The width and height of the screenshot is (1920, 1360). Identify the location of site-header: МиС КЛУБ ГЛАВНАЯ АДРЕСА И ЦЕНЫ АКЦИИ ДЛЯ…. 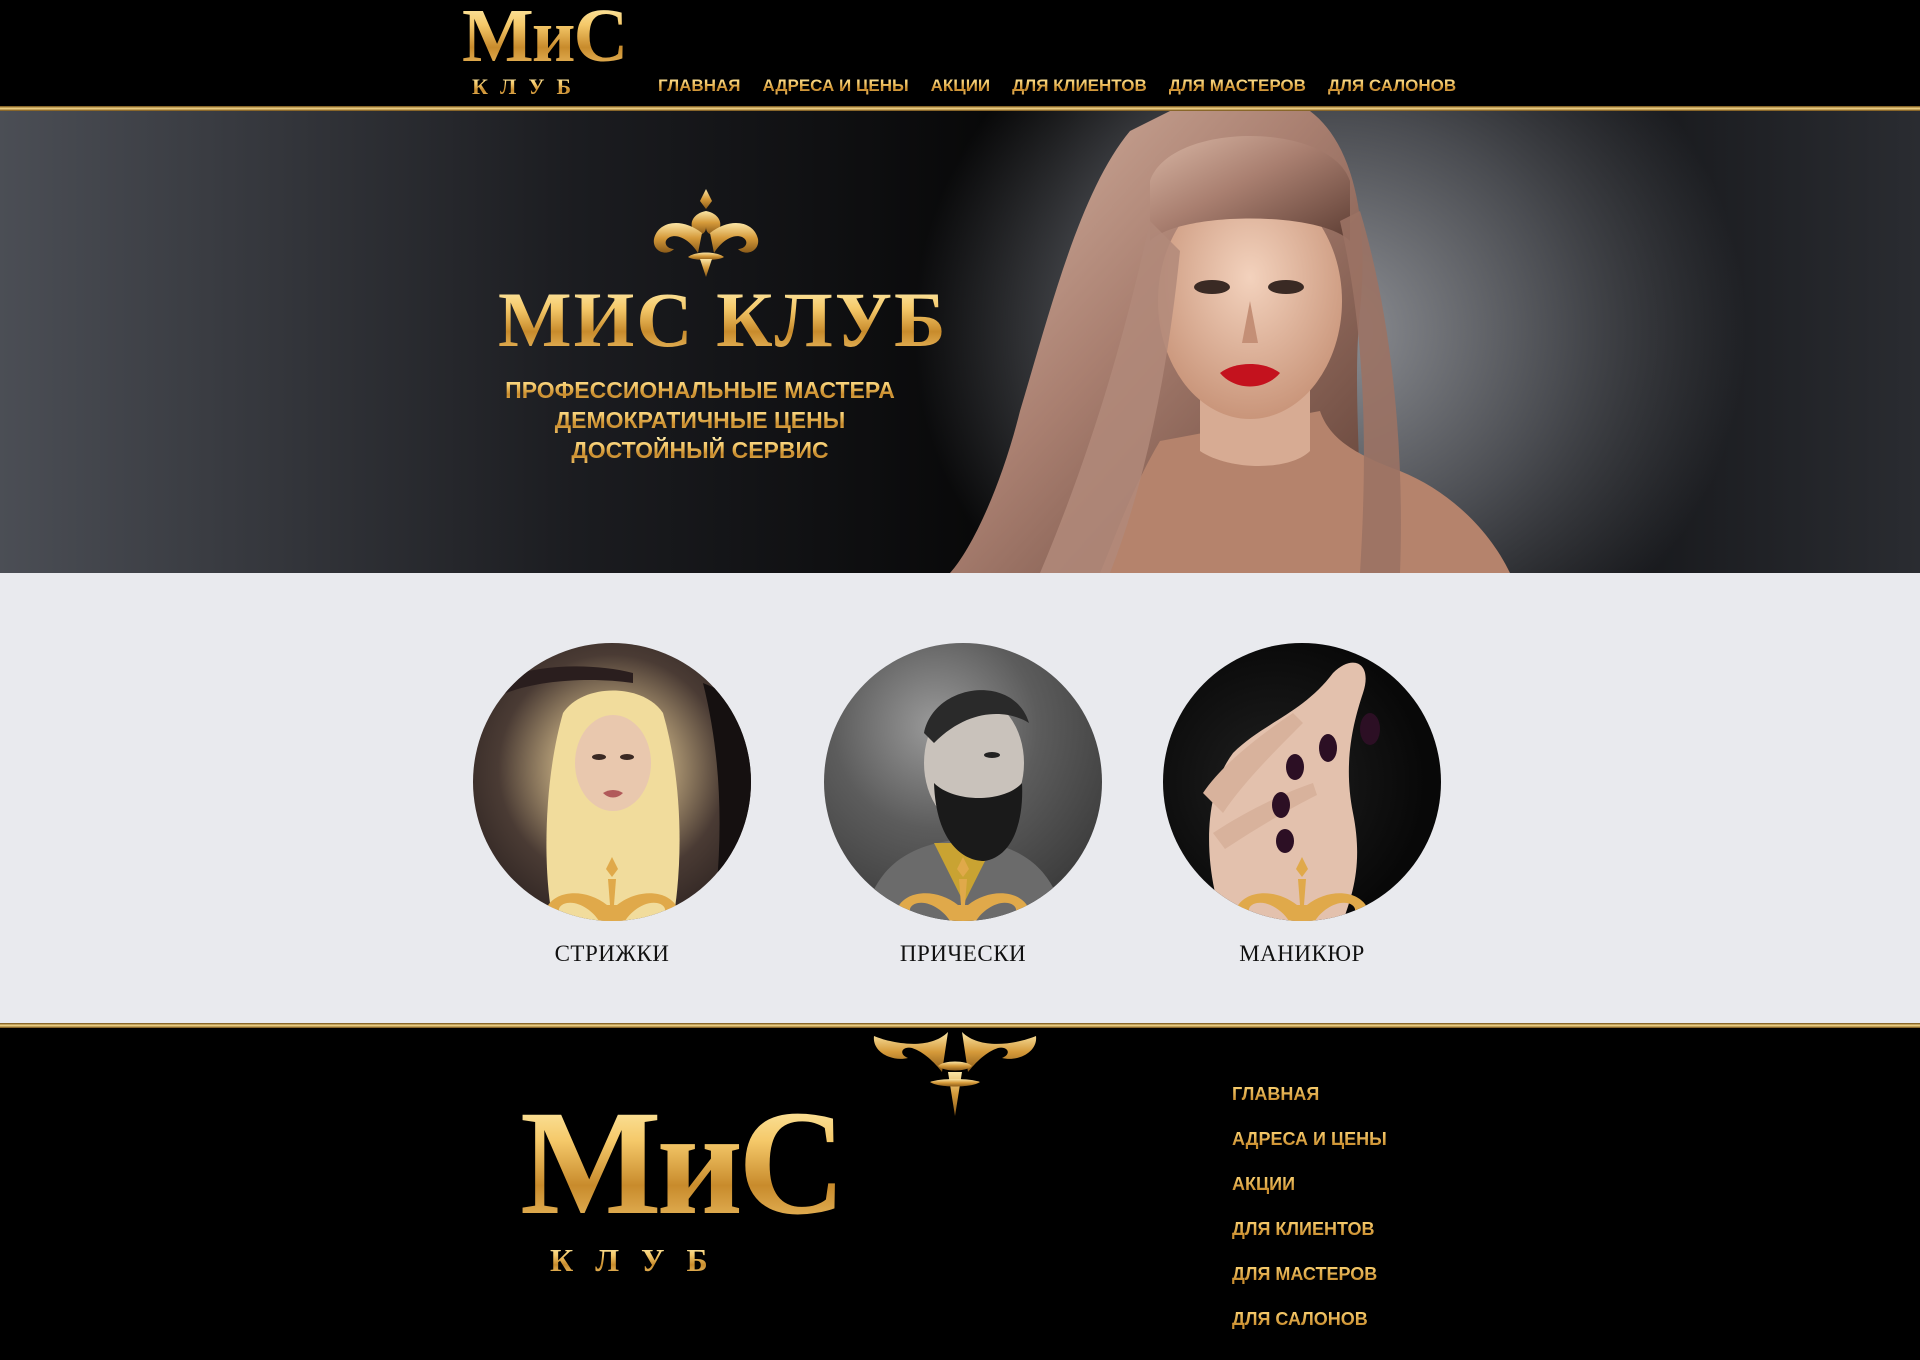
(960, 53).